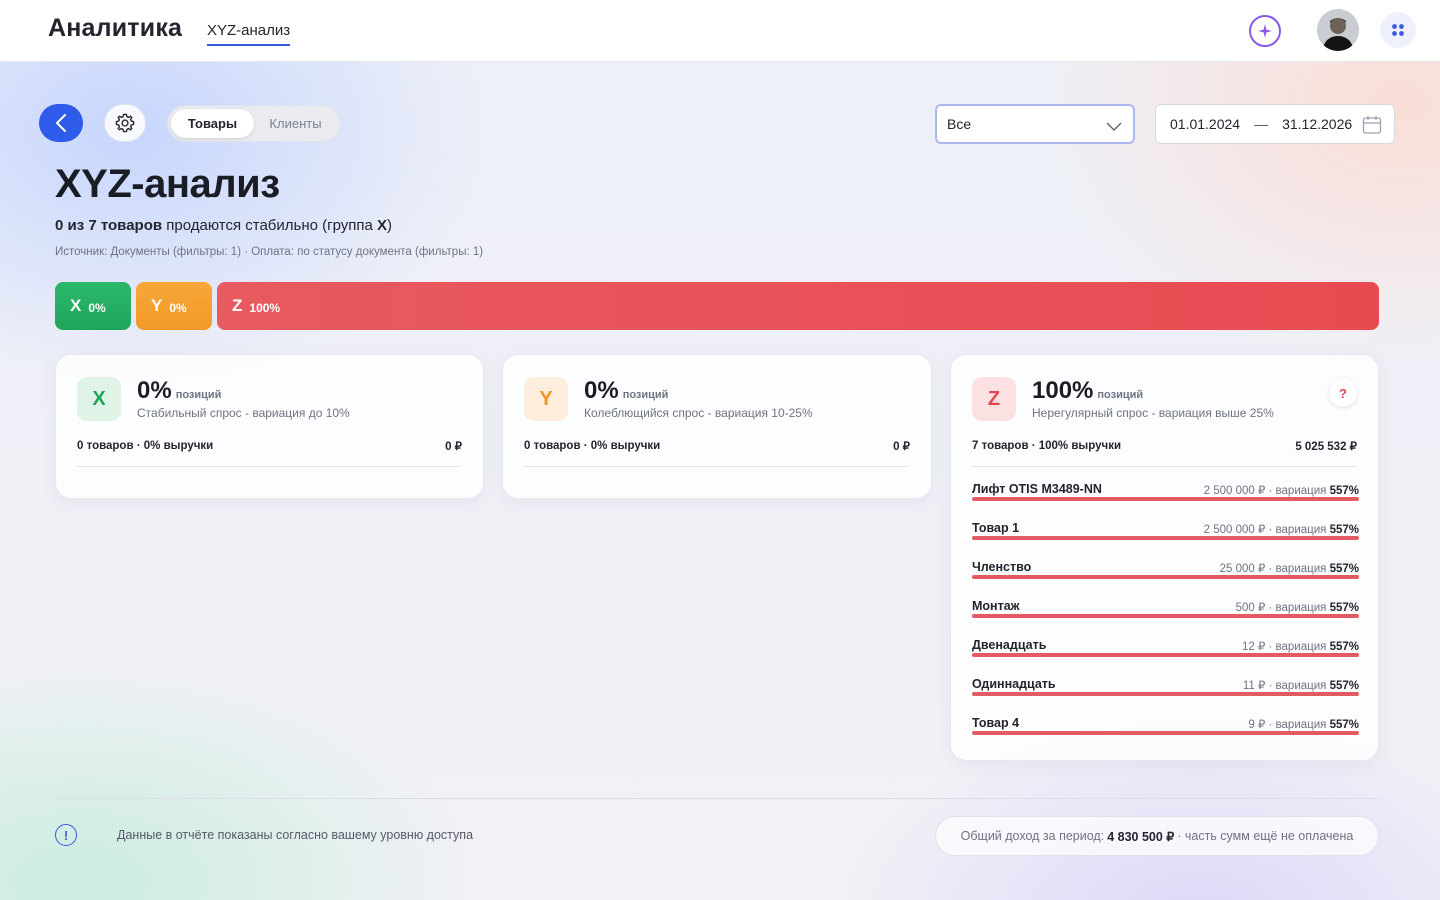  Describe the element at coordinates (270, 225) in the screenshot. I see `summary-middle: продаются стабильно (группа` at that location.